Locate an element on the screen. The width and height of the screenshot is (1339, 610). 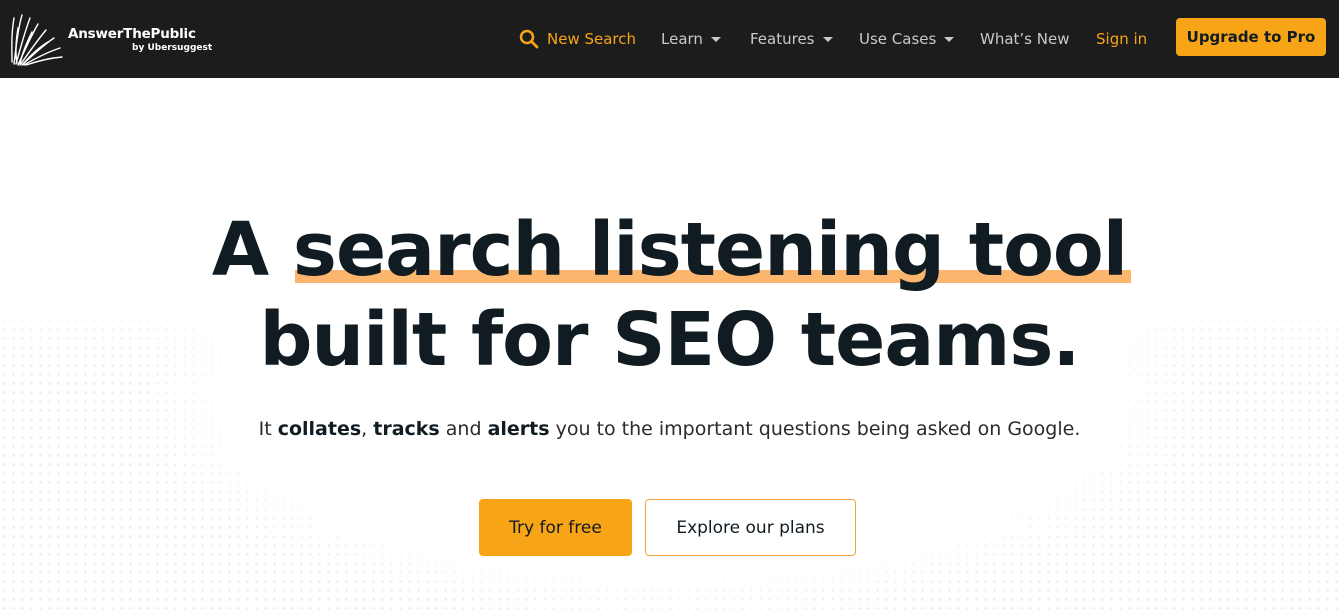
nav-new-search-label: New Search is located at coordinates (592, 39).